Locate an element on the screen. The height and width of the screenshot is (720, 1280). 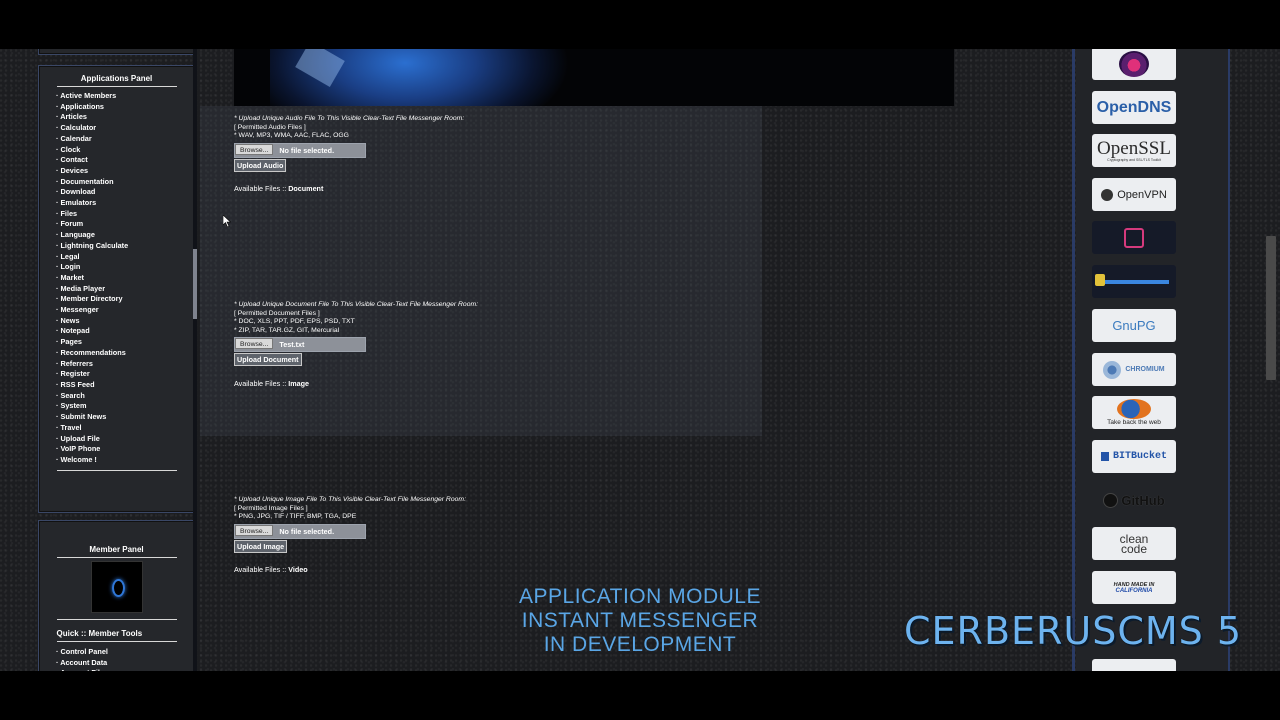
document-selected-file: Test.txt is located at coordinates (292, 345).